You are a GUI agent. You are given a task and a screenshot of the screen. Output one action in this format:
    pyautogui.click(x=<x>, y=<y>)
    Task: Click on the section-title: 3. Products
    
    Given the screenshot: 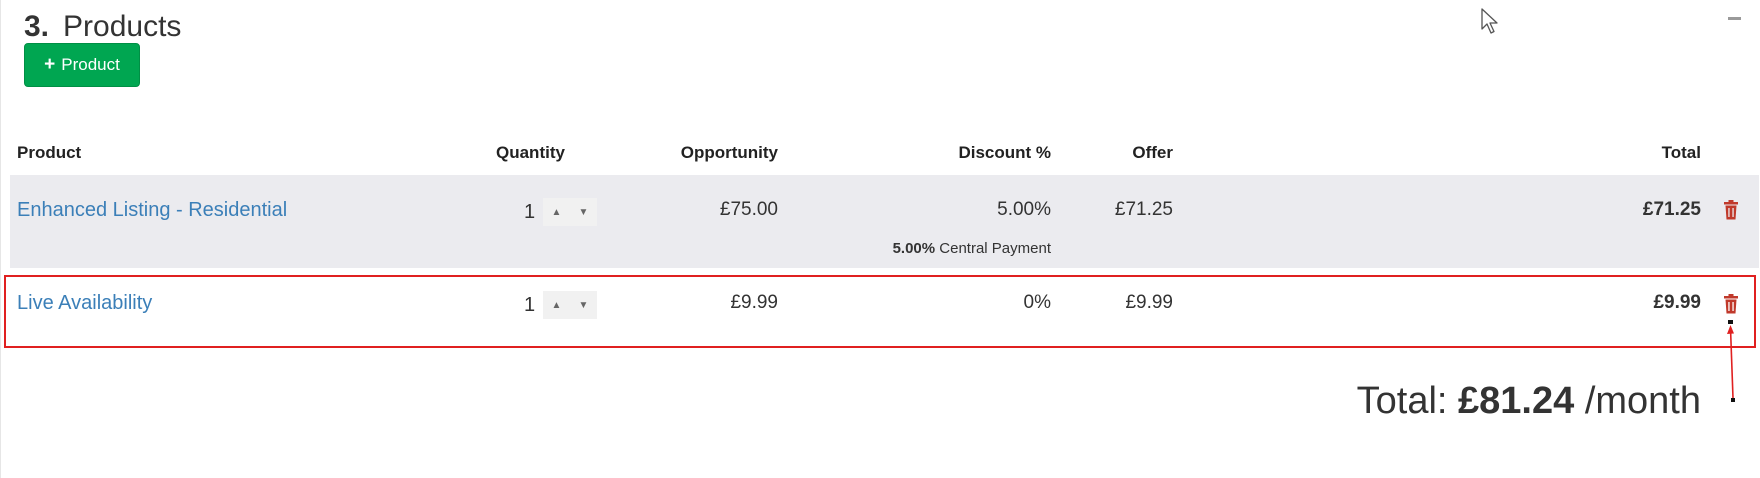 What is the action you would take?
    pyautogui.click(x=102, y=27)
    